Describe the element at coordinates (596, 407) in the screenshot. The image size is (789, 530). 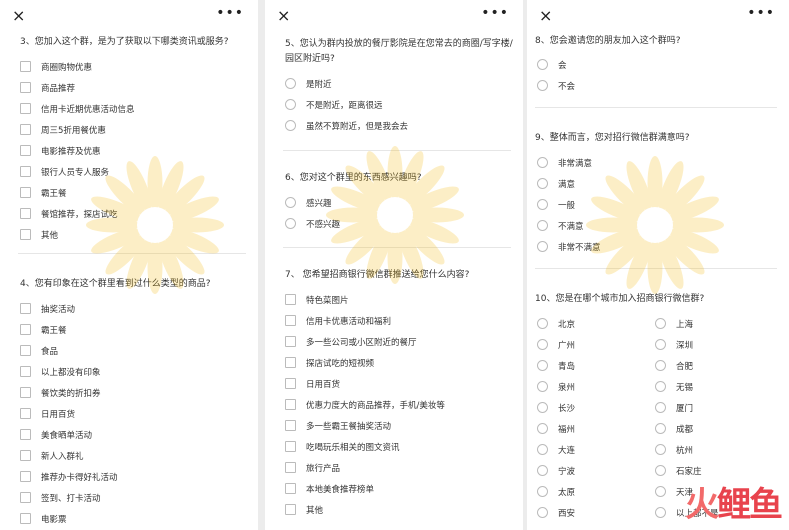
I see `option-item: 长沙` at that location.